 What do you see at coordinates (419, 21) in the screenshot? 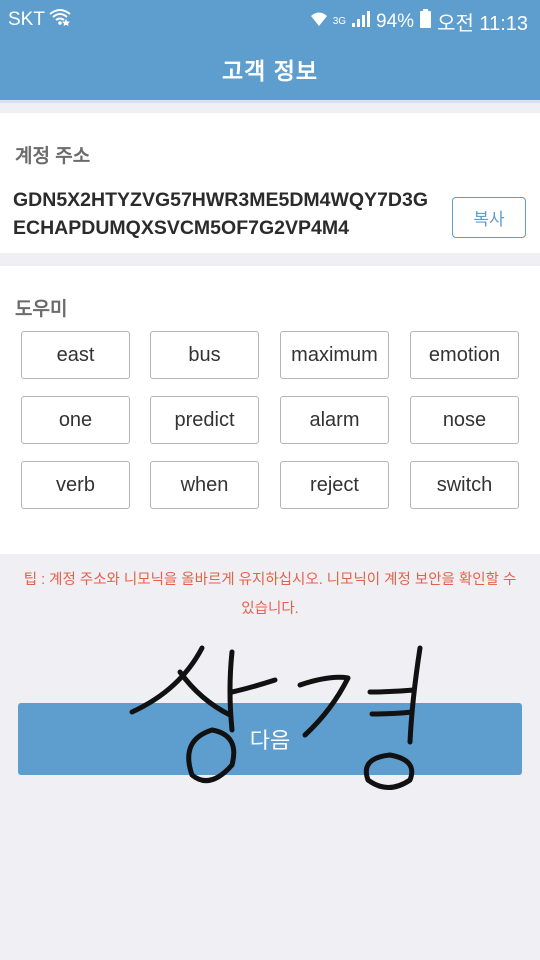
I see `status-right: 3G 94% 오전 11:13` at bounding box center [419, 21].